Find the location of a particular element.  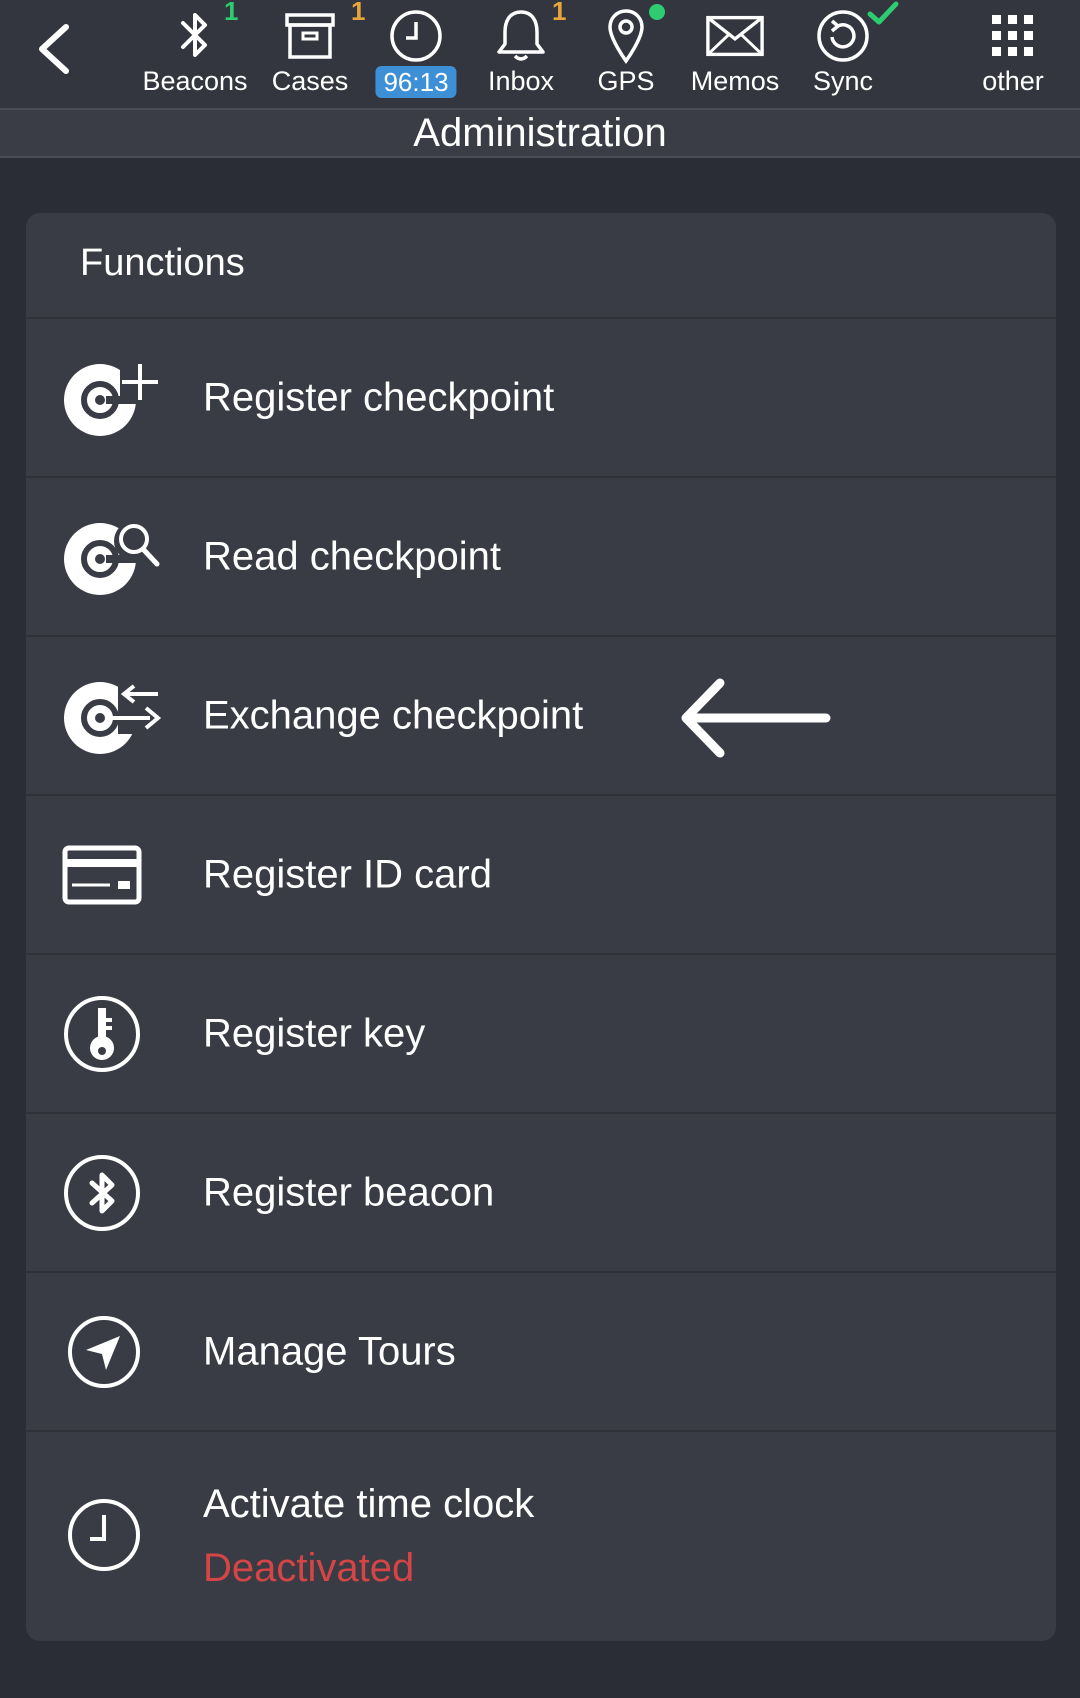

toolbar-inbox: 1 Inbox is located at coordinates (521, 54).